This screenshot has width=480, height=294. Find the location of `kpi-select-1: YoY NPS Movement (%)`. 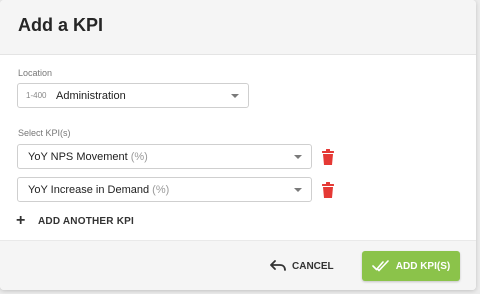

kpi-select-1: YoY NPS Movement (%) is located at coordinates (164, 156).